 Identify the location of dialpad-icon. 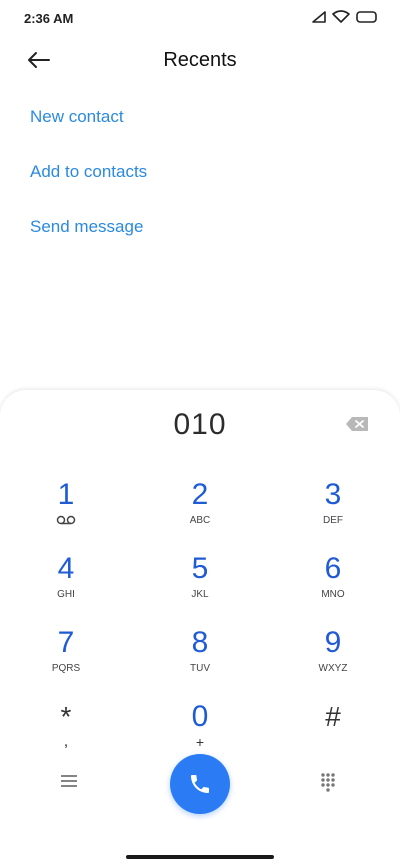
(328, 782).